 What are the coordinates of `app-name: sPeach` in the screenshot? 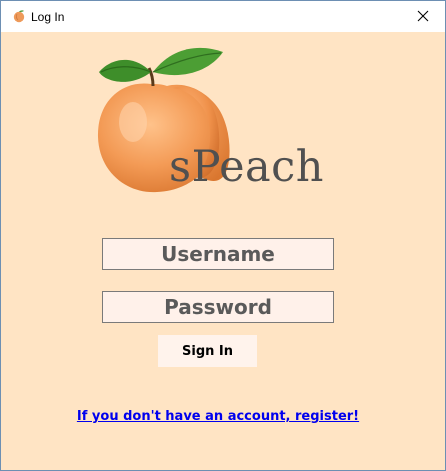 It's located at (246, 167).